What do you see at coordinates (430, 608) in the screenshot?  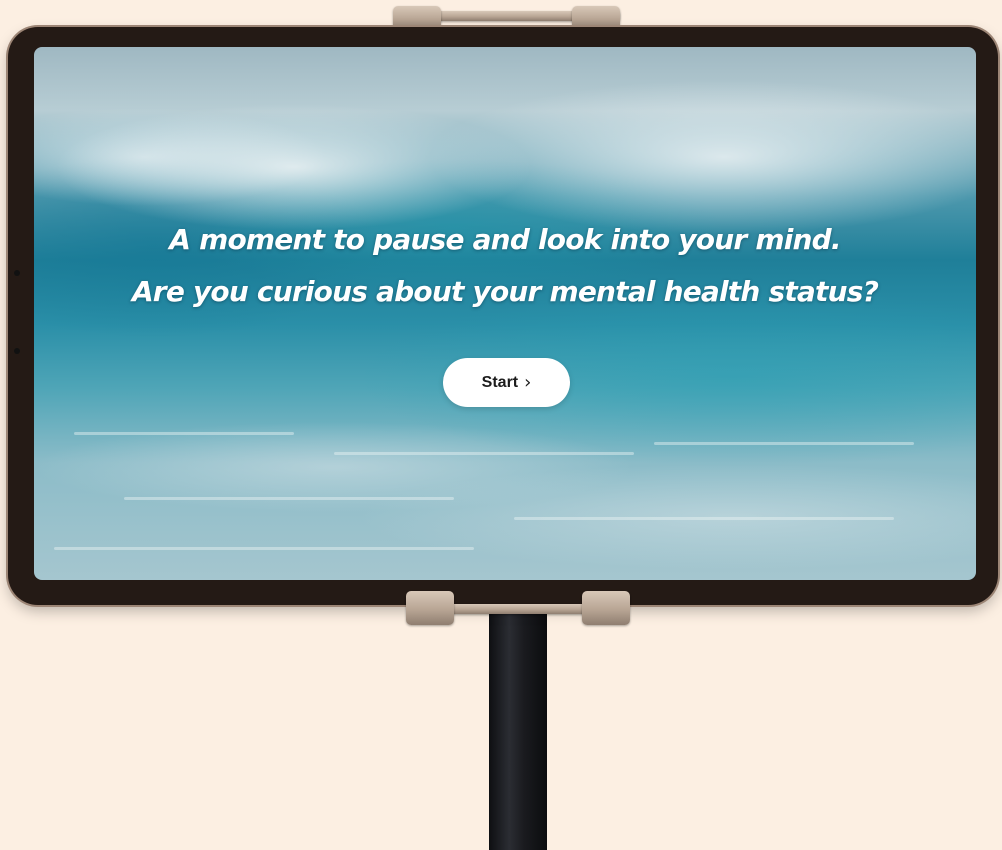 I see `bottom-left-clamp` at bounding box center [430, 608].